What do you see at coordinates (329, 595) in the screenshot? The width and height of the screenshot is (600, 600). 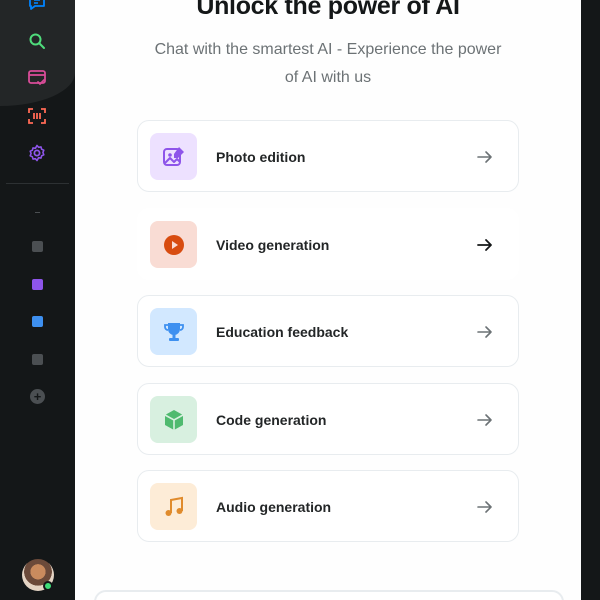 I see `message-input-box` at bounding box center [329, 595].